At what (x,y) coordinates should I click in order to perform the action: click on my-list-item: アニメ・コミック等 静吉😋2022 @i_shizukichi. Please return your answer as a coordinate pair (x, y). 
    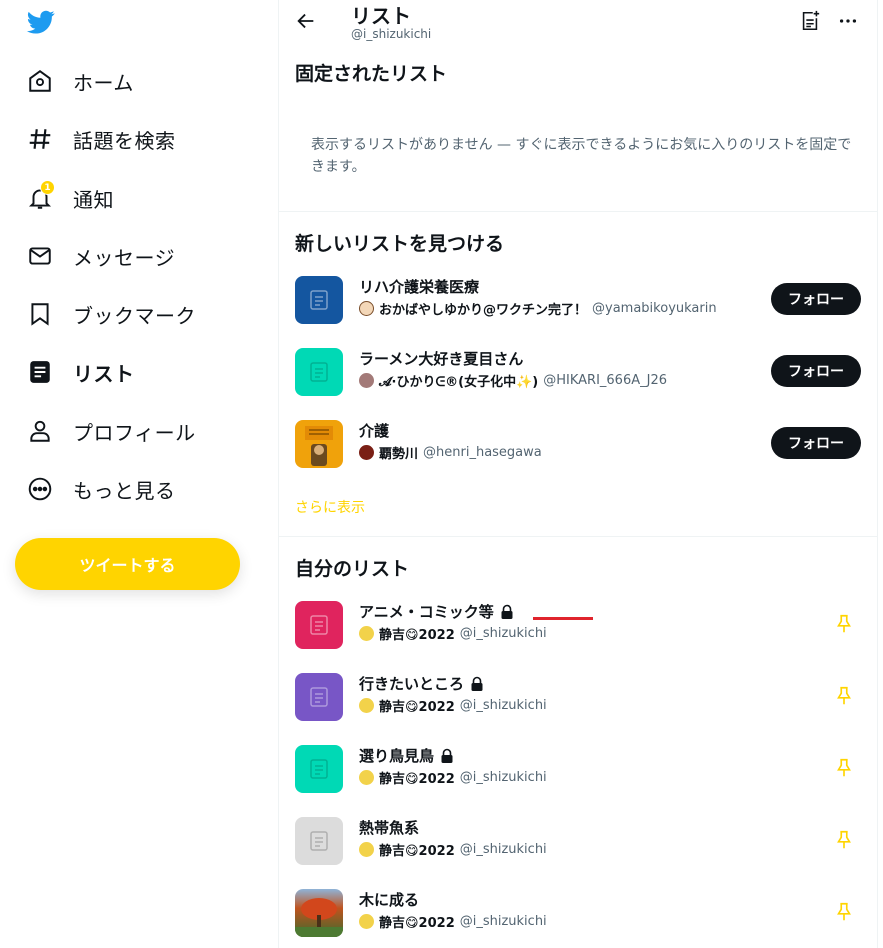
    Looking at the image, I should click on (578, 625).